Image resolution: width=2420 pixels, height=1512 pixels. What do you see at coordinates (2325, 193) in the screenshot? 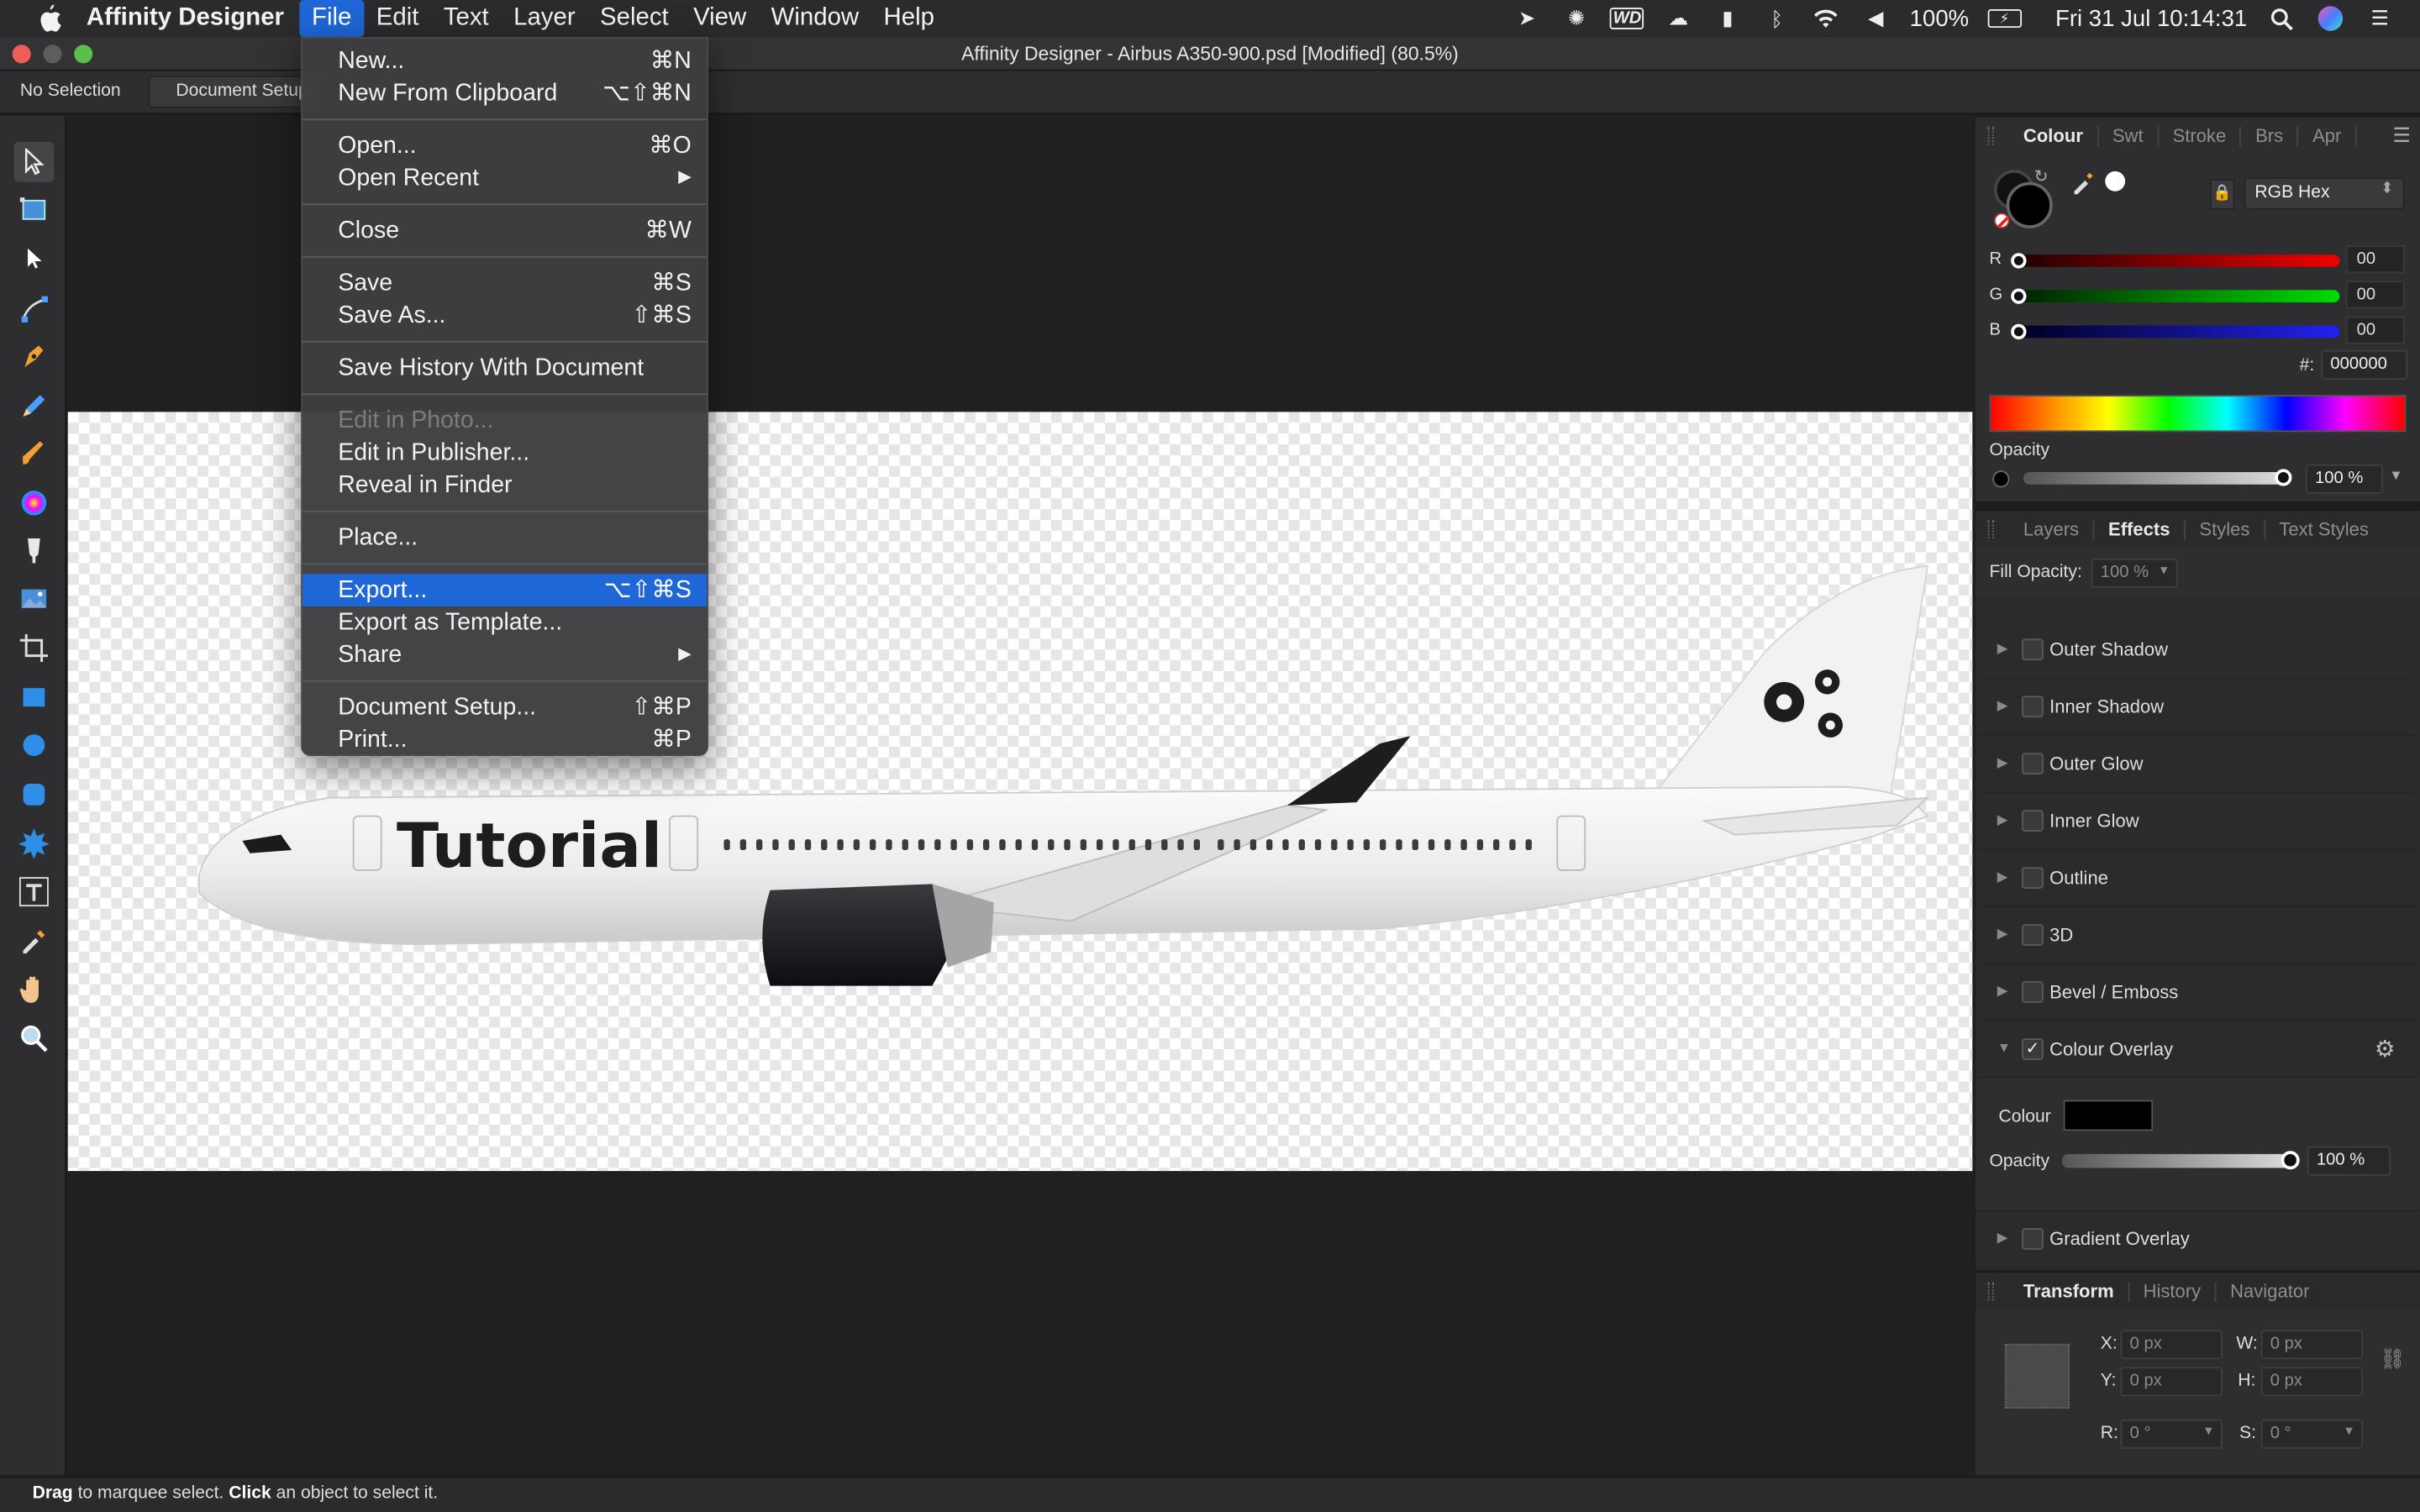
I see `colour-model-select: RGB Hex ⬍` at bounding box center [2325, 193].